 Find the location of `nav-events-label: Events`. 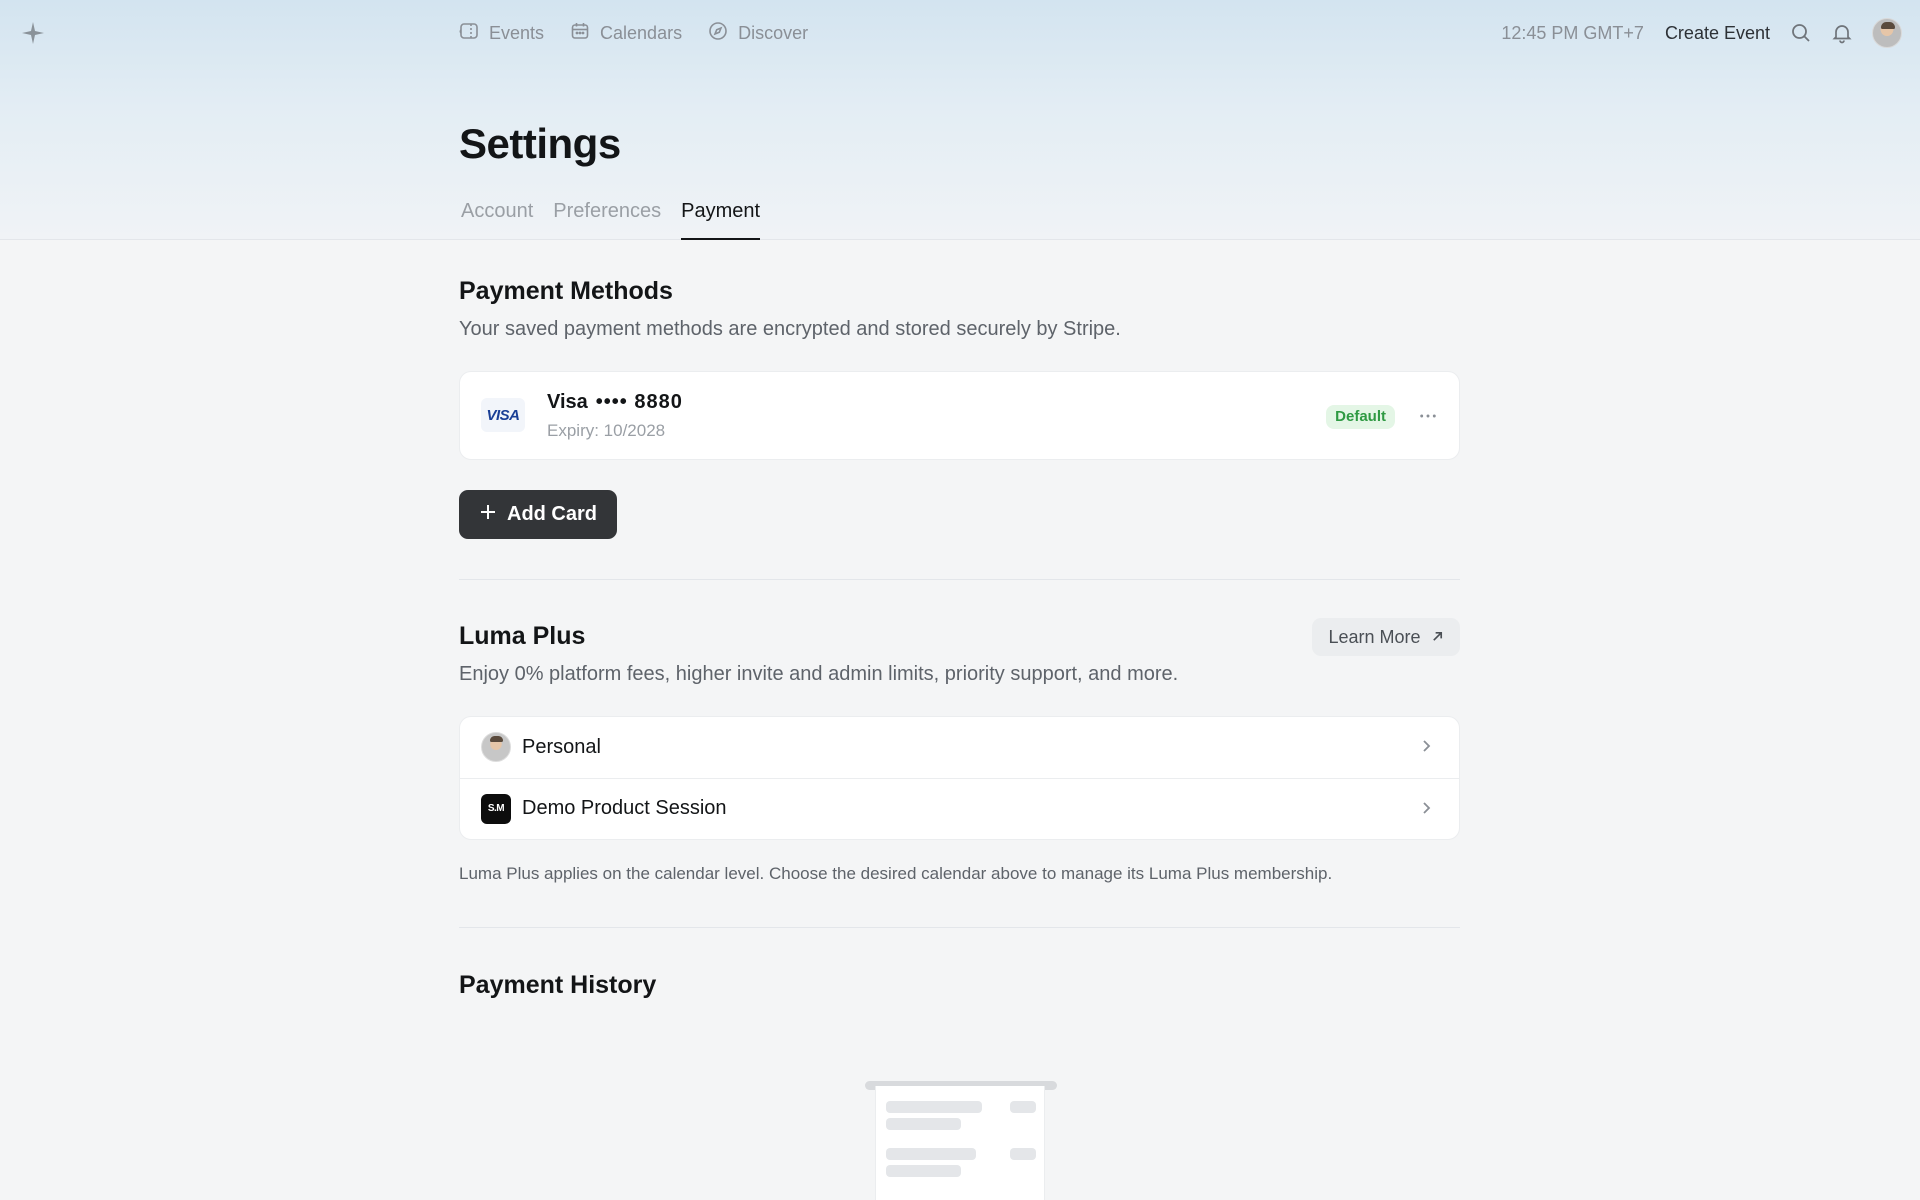

nav-events-label: Events is located at coordinates (517, 32).